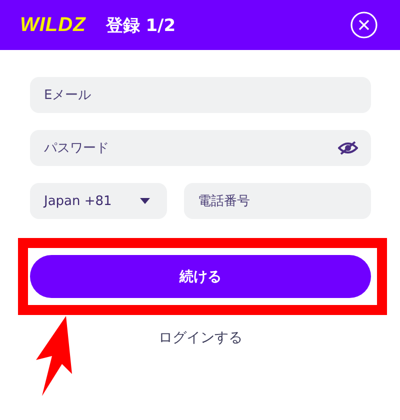  What do you see at coordinates (200, 338) in the screenshot?
I see `login-link: ログインする` at bounding box center [200, 338].